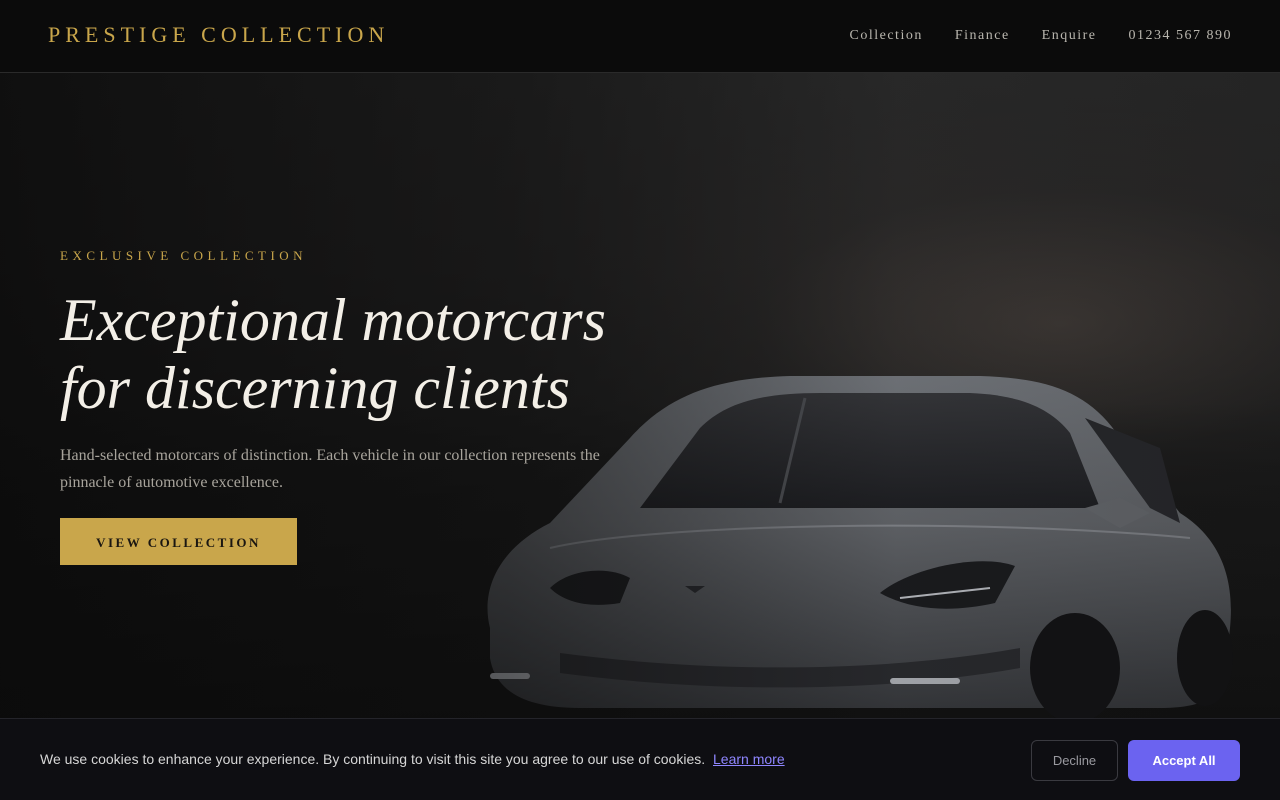 This screenshot has height=800, width=1280. Describe the element at coordinates (333, 320) in the screenshot. I see `hero-headline-line-1: Exceptional motorcars` at that location.